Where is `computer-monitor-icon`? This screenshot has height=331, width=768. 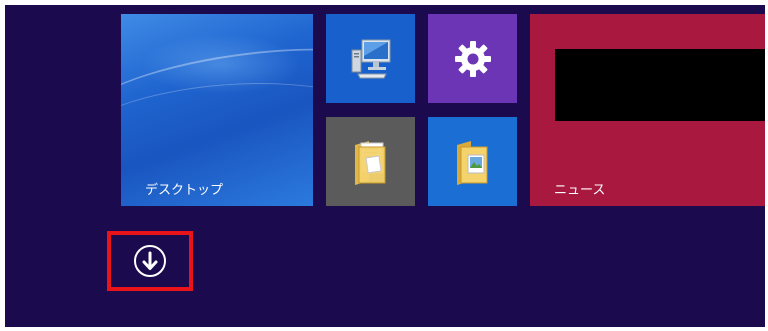 computer-monitor-icon is located at coordinates (370, 58).